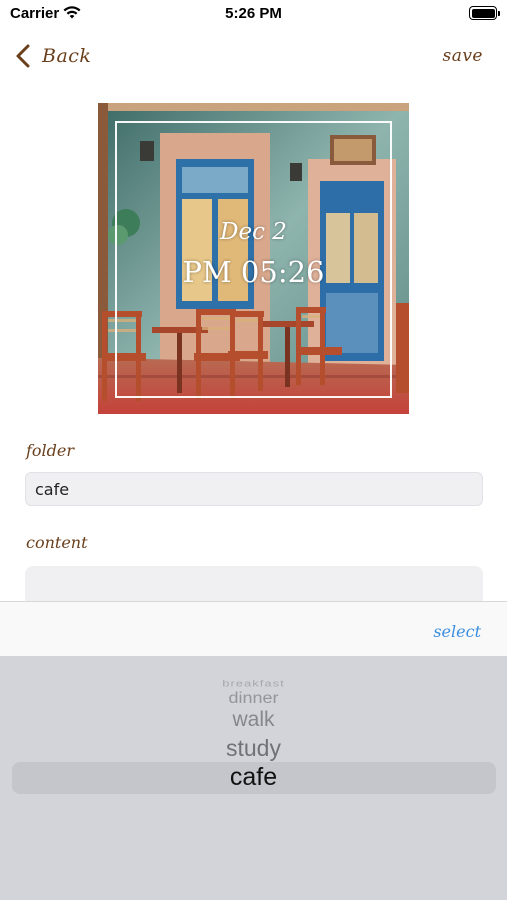  What do you see at coordinates (253, 748) in the screenshot?
I see `picker-item: study` at bounding box center [253, 748].